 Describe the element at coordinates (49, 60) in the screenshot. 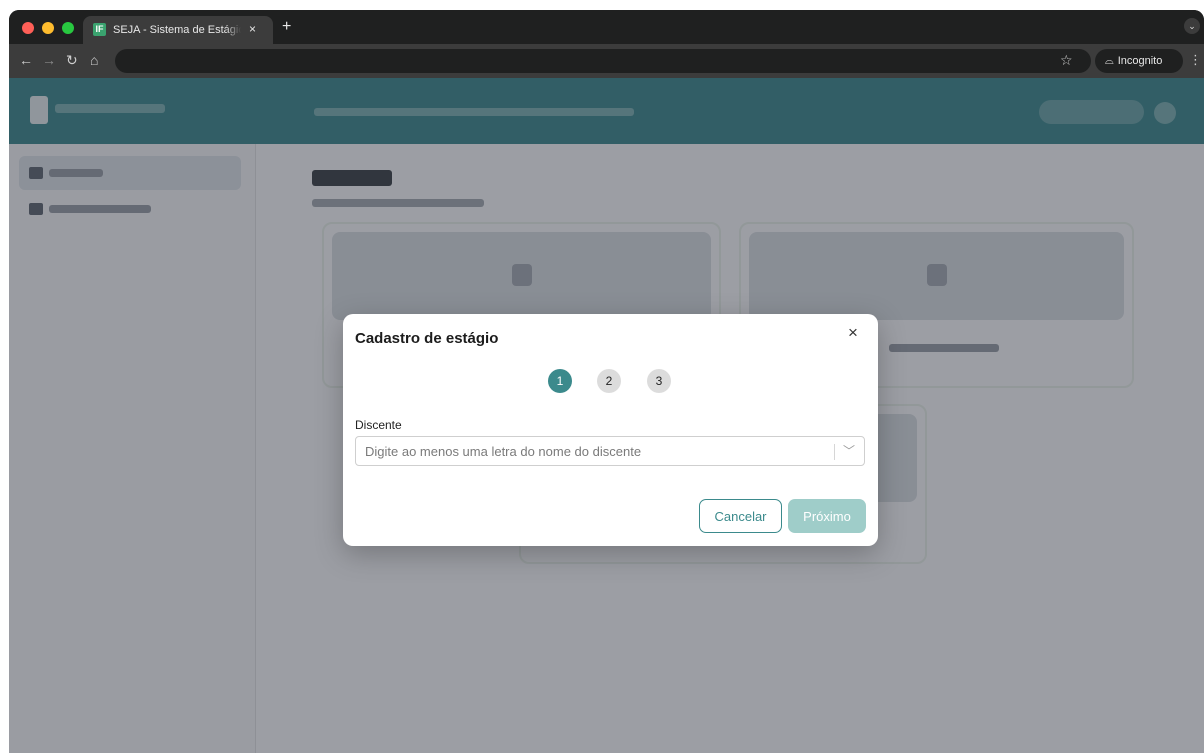

I see `forward-arrow-icon: →` at that location.